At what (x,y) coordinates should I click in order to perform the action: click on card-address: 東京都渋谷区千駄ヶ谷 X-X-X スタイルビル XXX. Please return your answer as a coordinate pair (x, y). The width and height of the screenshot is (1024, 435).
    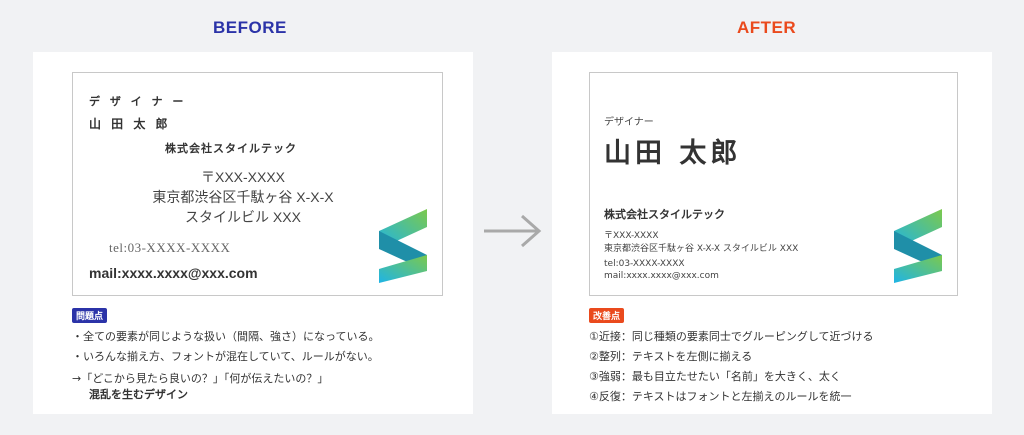
    Looking at the image, I should click on (701, 249).